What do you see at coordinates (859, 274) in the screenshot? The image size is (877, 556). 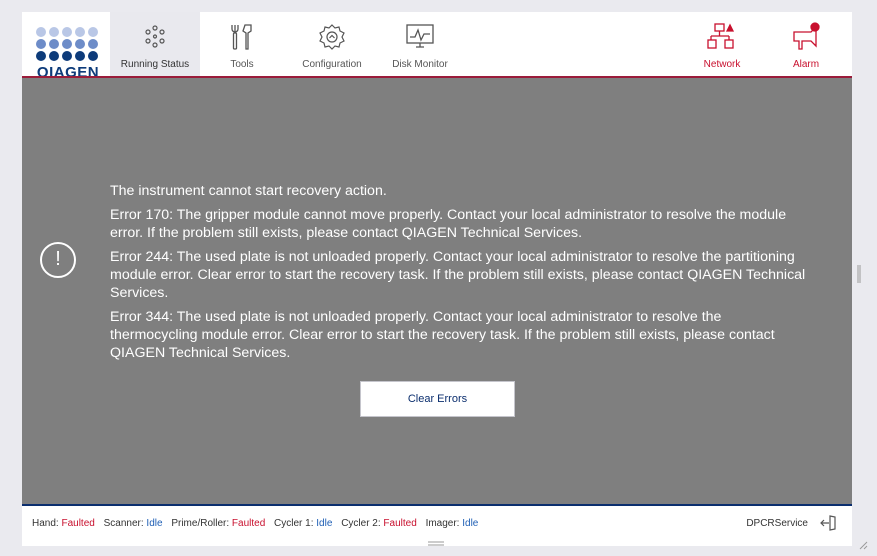 I see `side-resize-handle` at bounding box center [859, 274].